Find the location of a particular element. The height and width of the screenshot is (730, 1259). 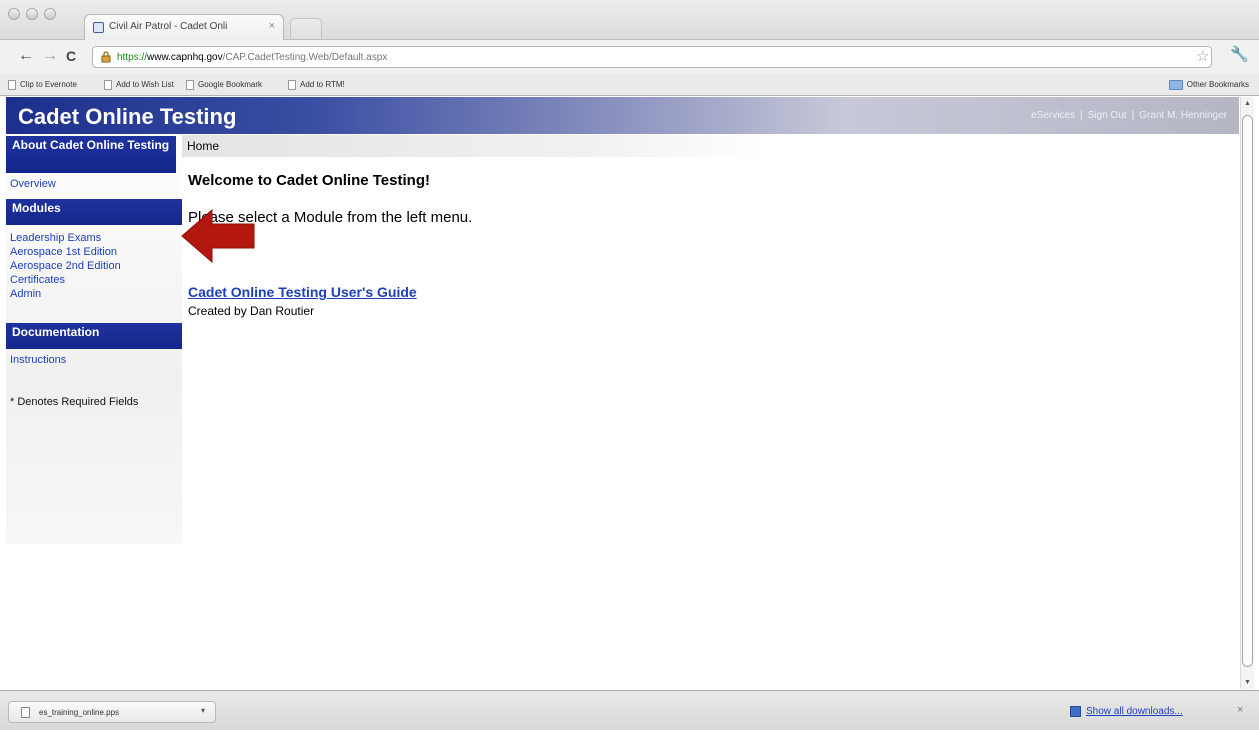

users-guide-link: Cadet Online Testing User's Guide is located at coordinates (302, 292).